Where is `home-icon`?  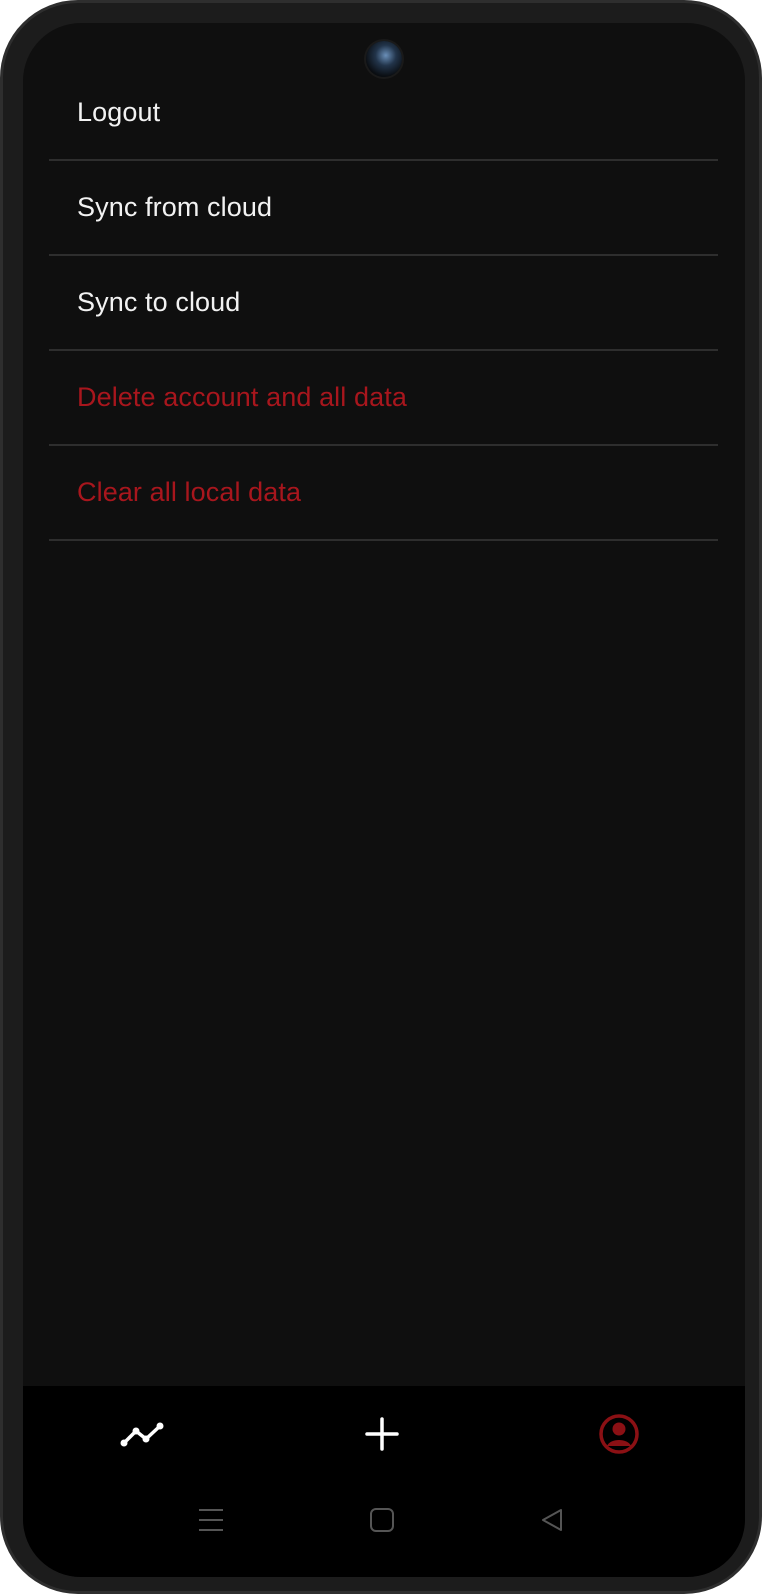
home-icon is located at coordinates (382, 1520).